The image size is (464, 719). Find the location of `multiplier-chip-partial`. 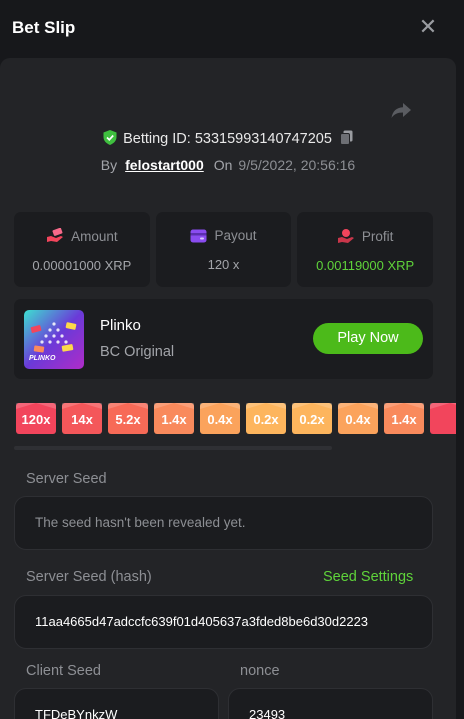

multiplier-chip-partial is located at coordinates (443, 418).